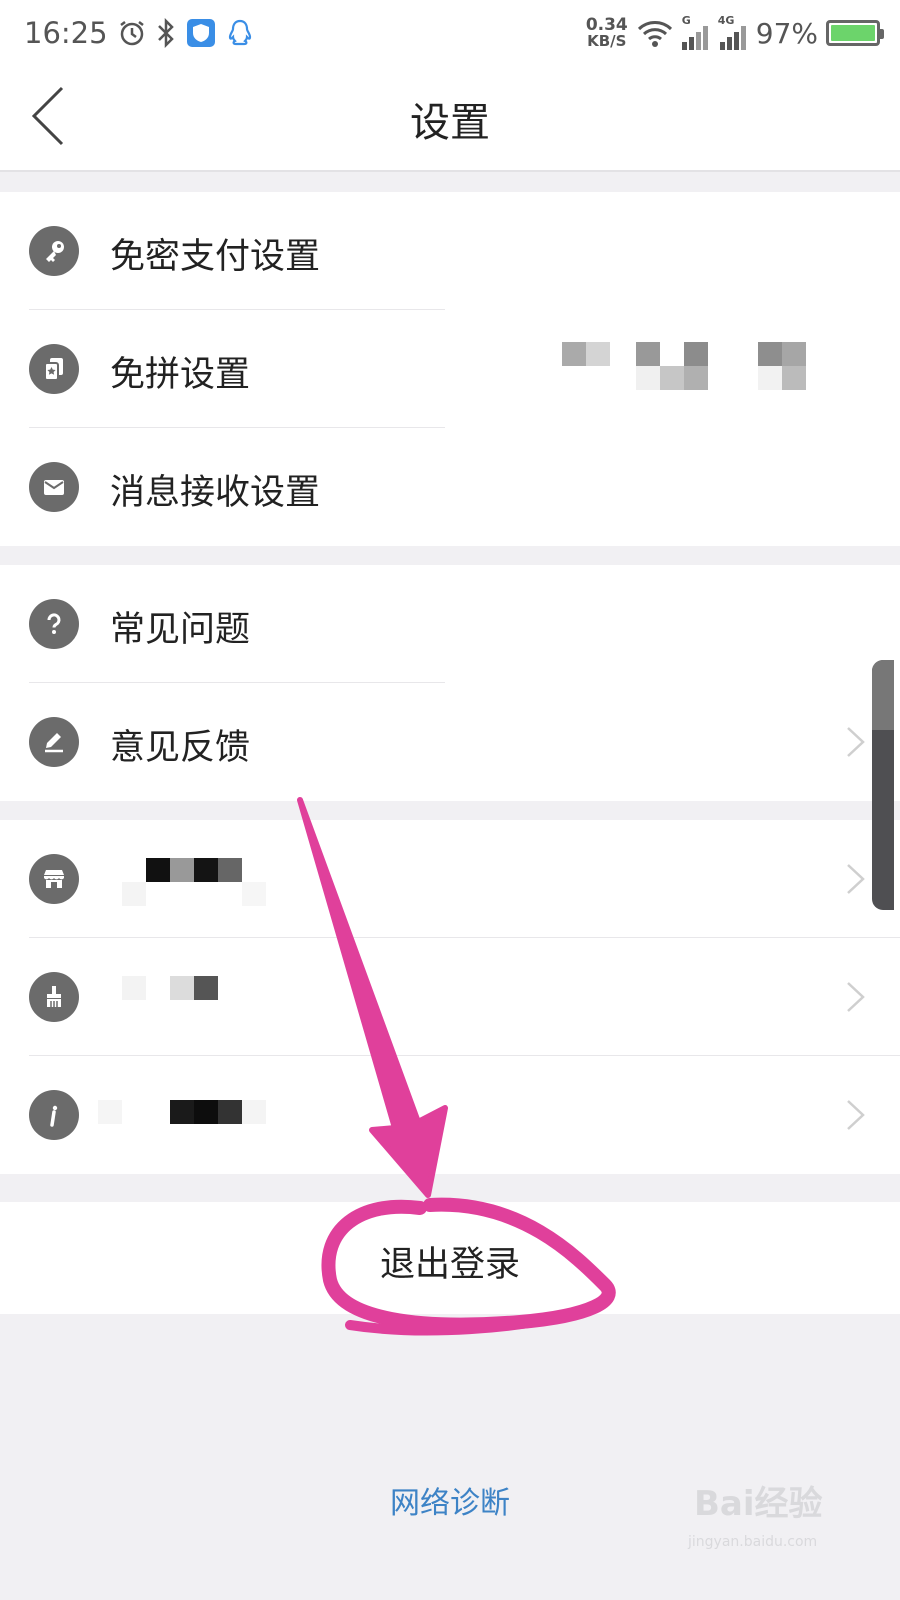 The image size is (900, 1600). What do you see at coordinates (131, 33) in the screenshot?
I see `alarm-icon` at bounding box center [131, 33].